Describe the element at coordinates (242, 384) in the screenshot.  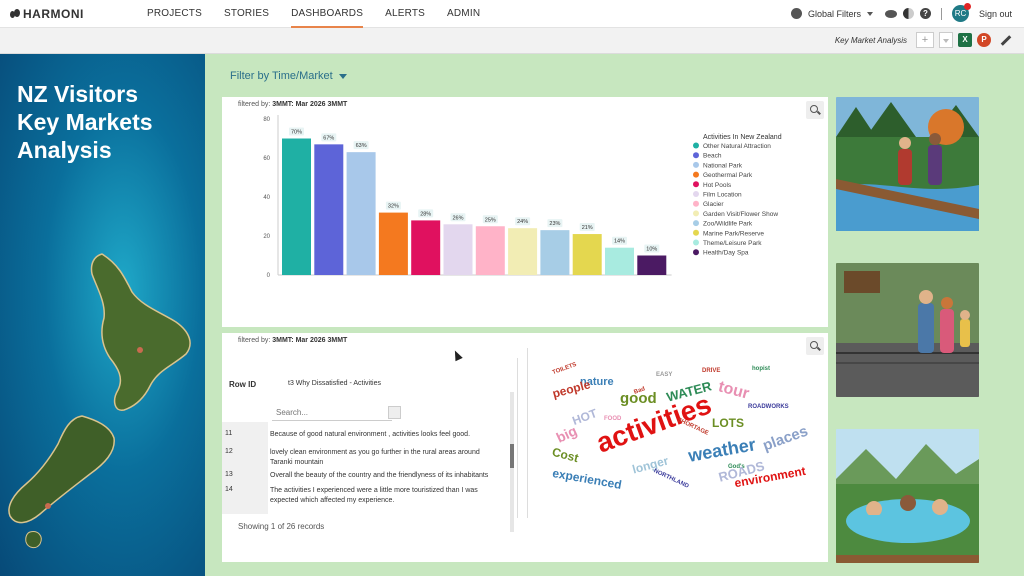
I see `column-header-rowid: Row ID` at that location.